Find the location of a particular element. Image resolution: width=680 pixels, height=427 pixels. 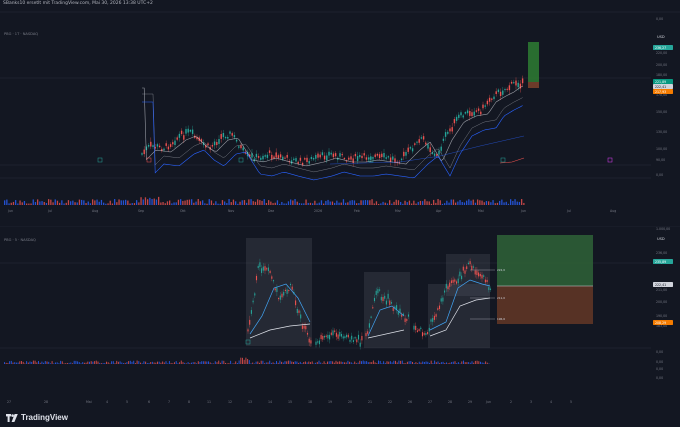

price-badge-label: 217,93 is located at coordinates (660, 92).